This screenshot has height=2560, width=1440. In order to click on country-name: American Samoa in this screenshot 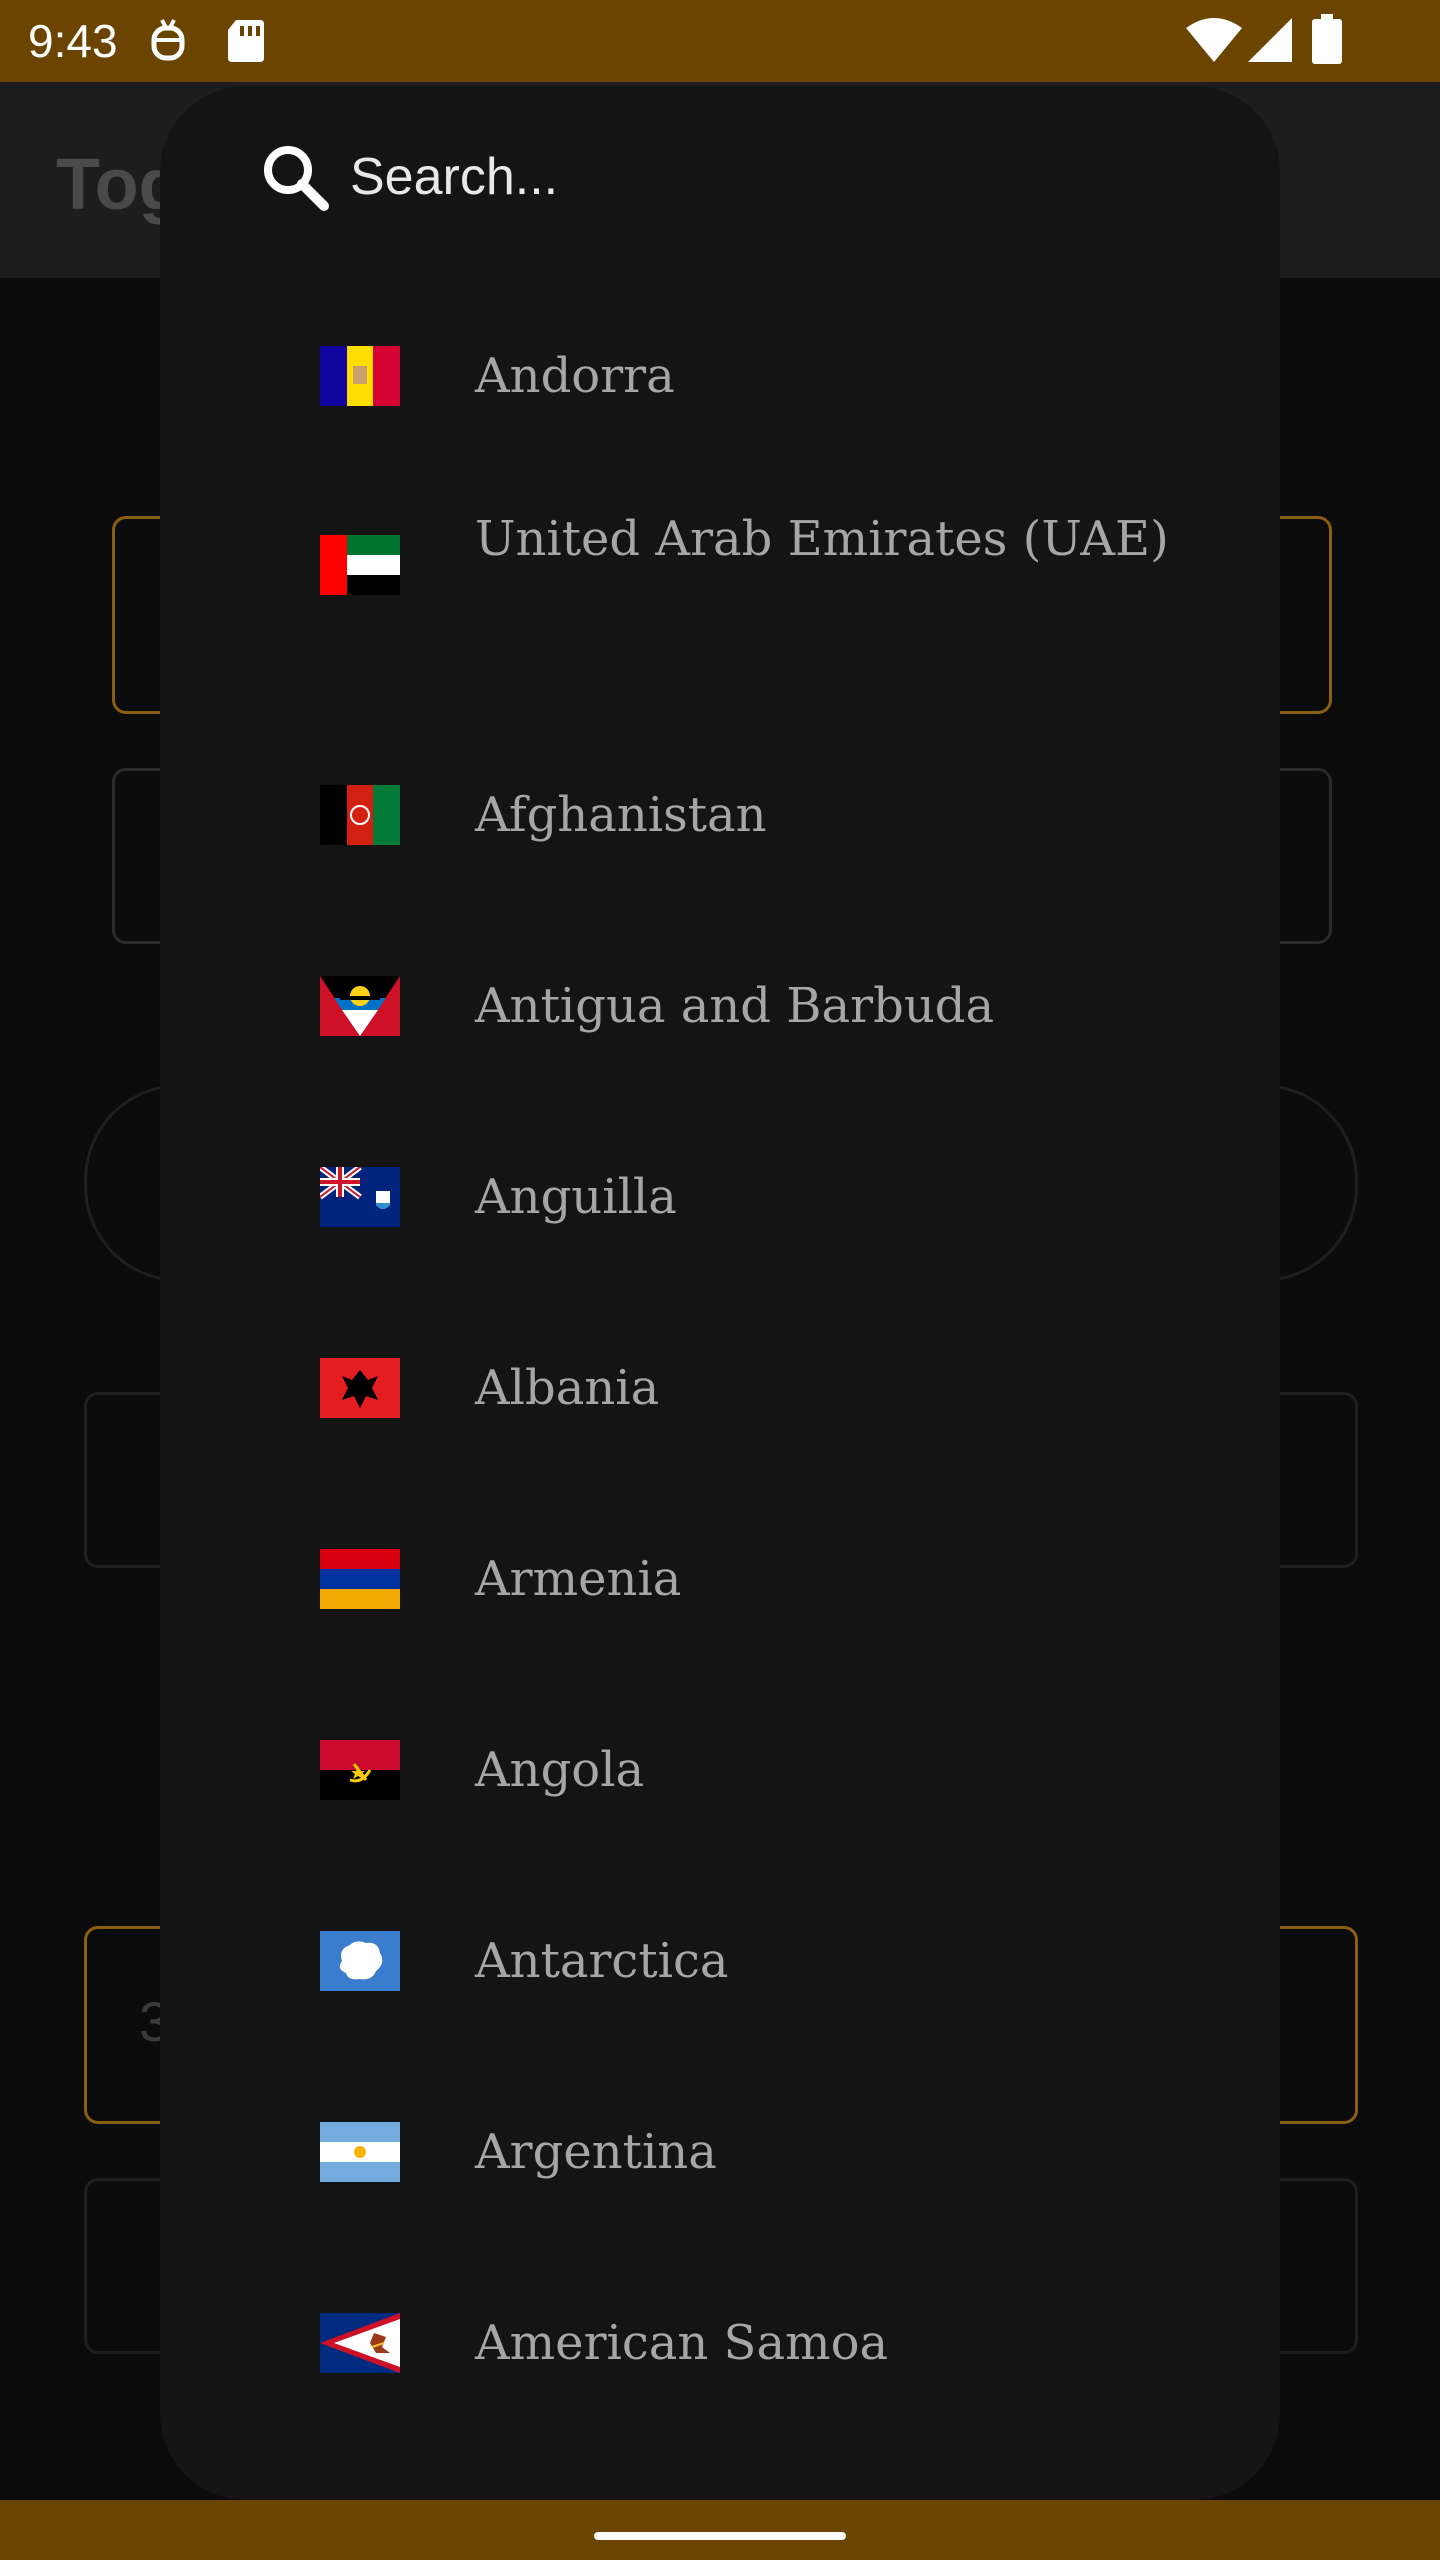, I will do `click(682, 2343)`.